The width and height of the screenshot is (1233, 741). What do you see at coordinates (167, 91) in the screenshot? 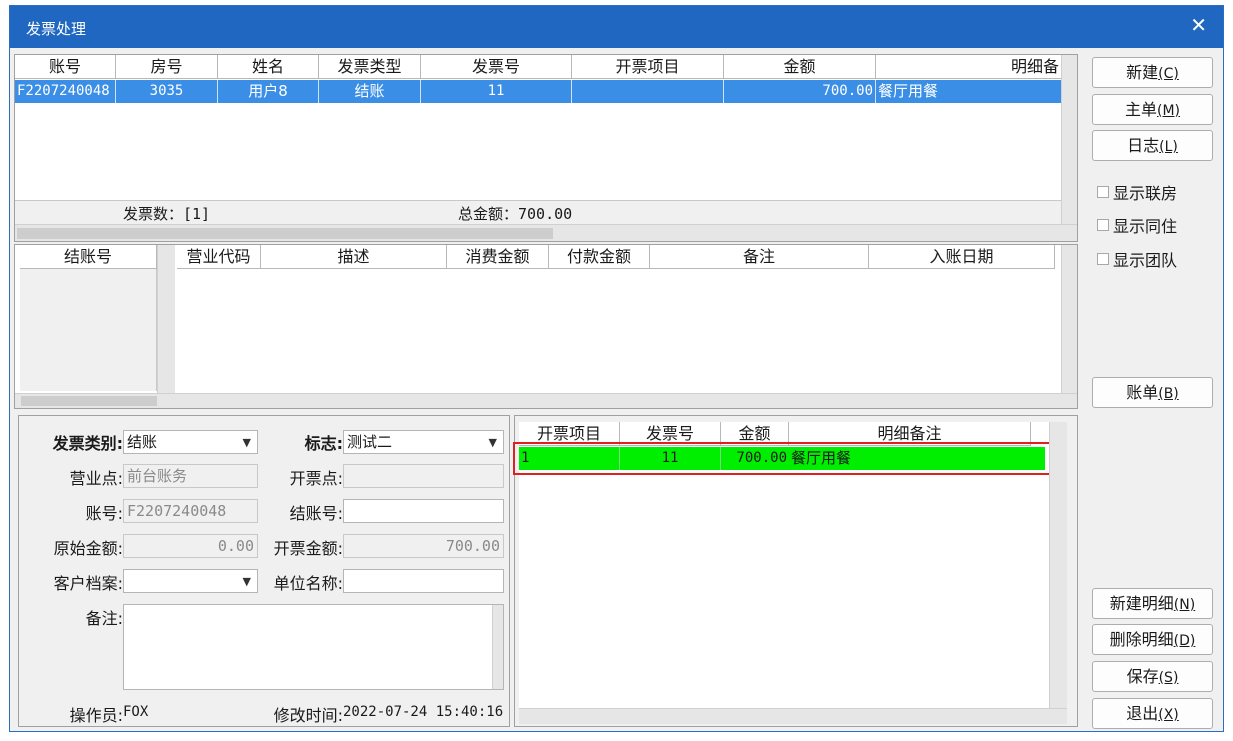
I see `cell-room: 3035` at bounding box center [167, 91].